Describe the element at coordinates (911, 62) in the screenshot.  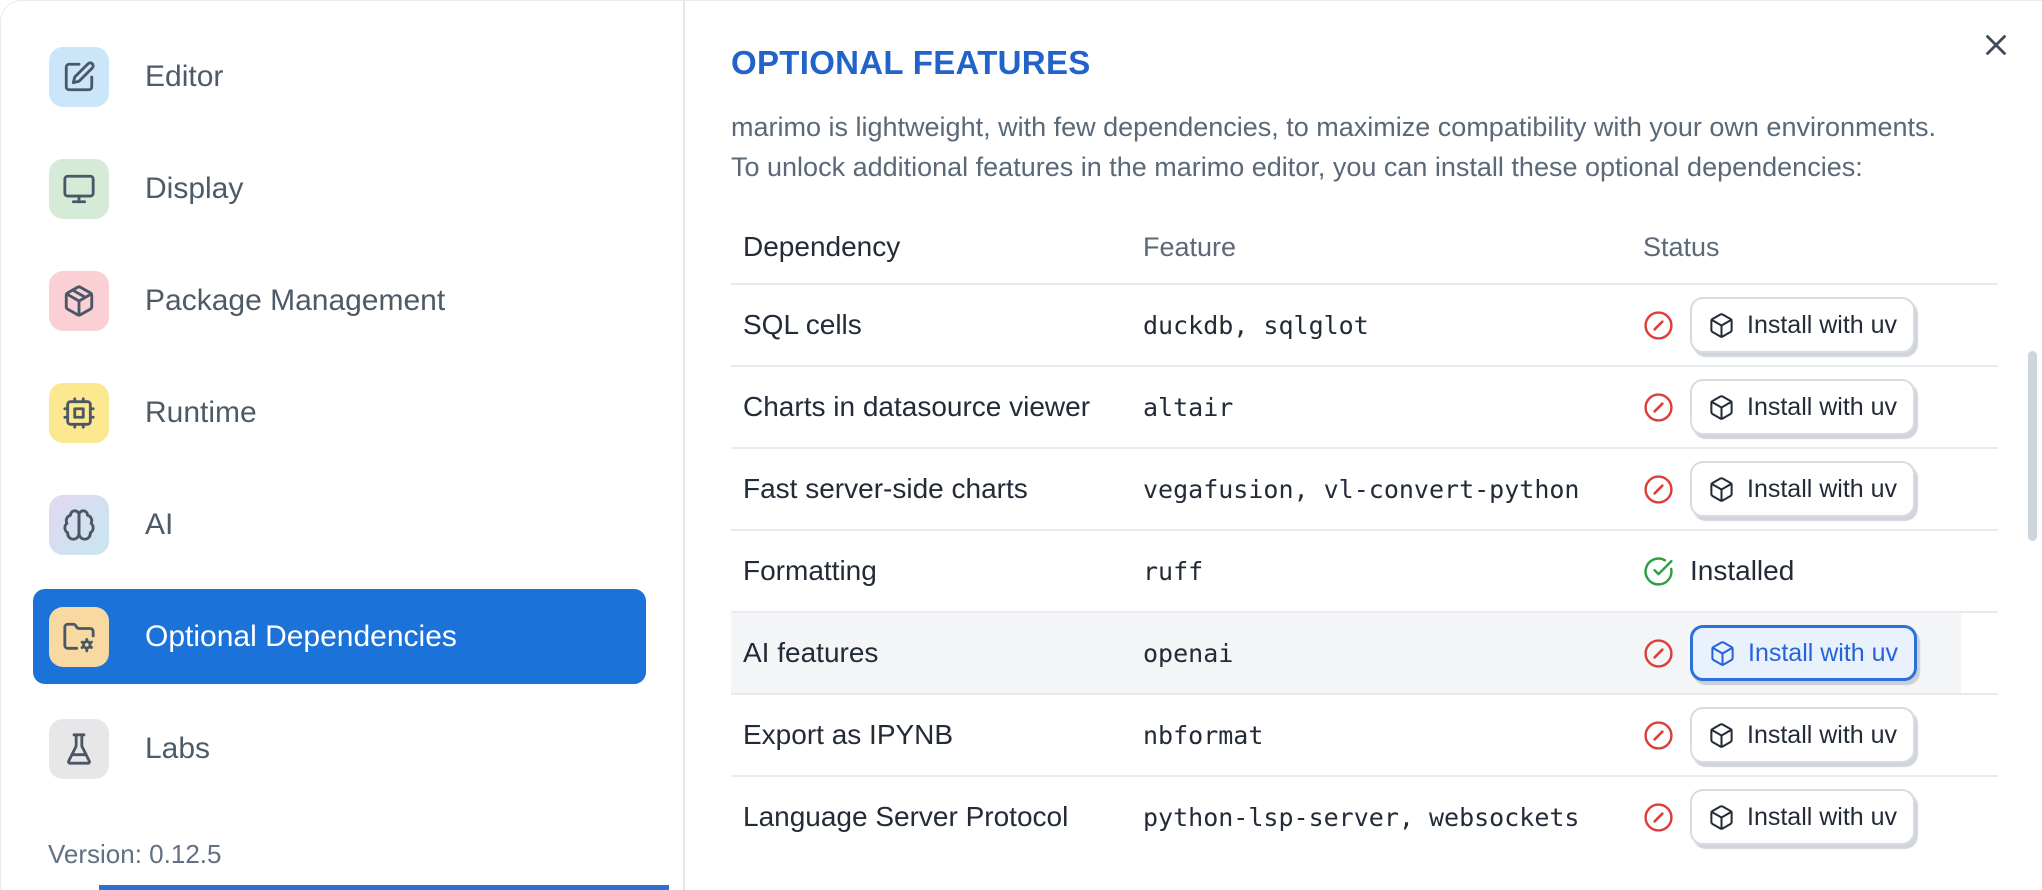
I see `page-title: OPTIONAL FEATURES` at that location.